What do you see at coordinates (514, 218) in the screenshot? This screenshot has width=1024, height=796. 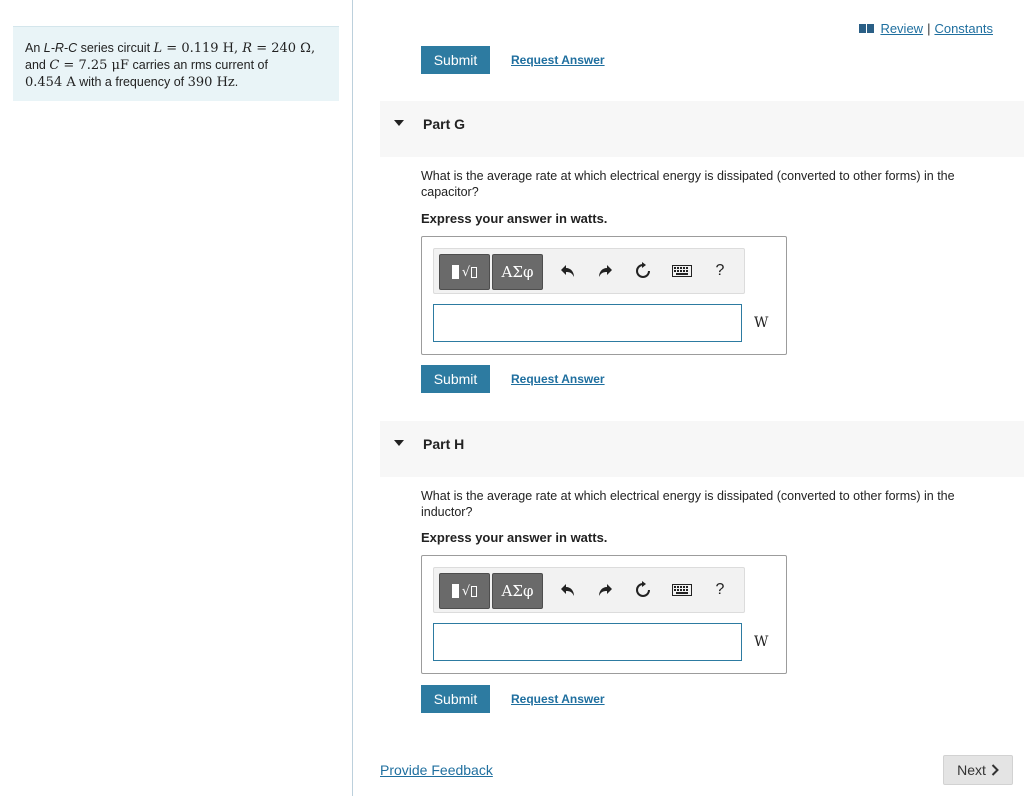 I see `part-g-instructions: Express your answer in watts.` at bounding box center [514, 218].